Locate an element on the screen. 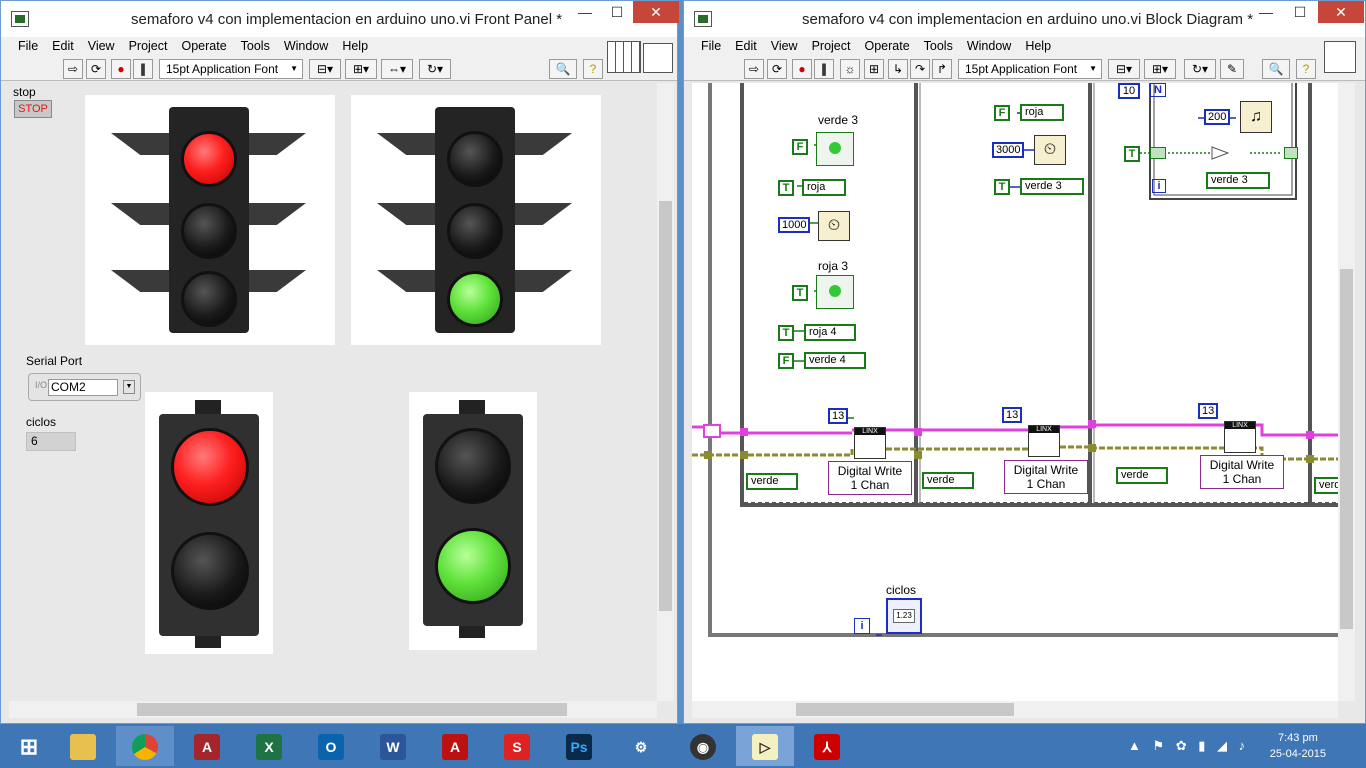 Image resolution: width=1366 pixels, height=768 pixels. taskbar-solidworks: S is located at coordinates (517, 746).